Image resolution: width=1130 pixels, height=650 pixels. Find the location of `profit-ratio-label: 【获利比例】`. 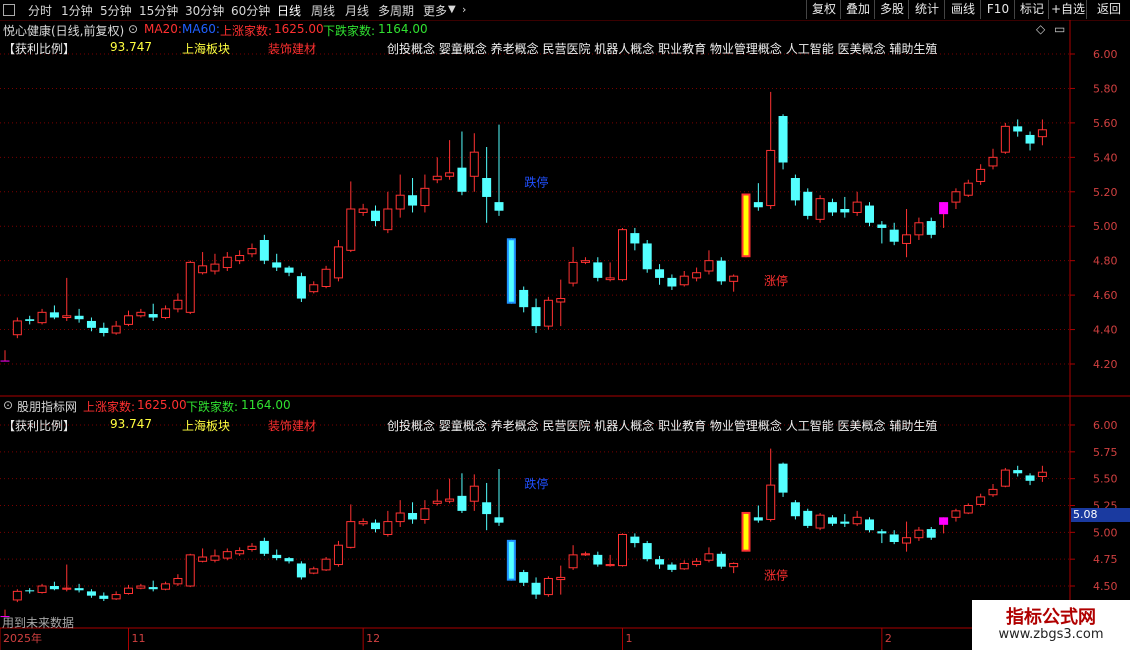

profit-ratio-label: 【获利比例】 is located at coordinates (39, 49).